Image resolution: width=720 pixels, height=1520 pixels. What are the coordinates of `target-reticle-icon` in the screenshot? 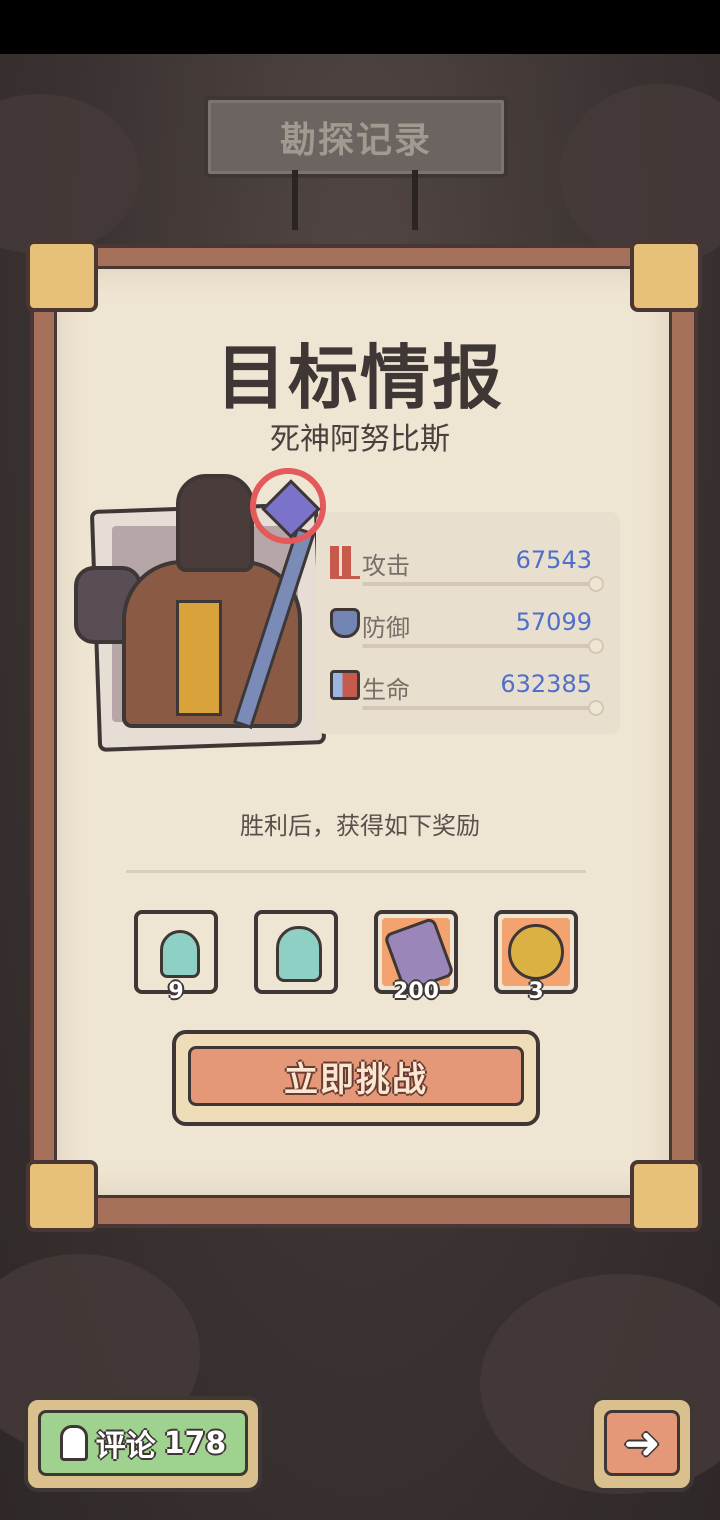 It's located at (288, 506).